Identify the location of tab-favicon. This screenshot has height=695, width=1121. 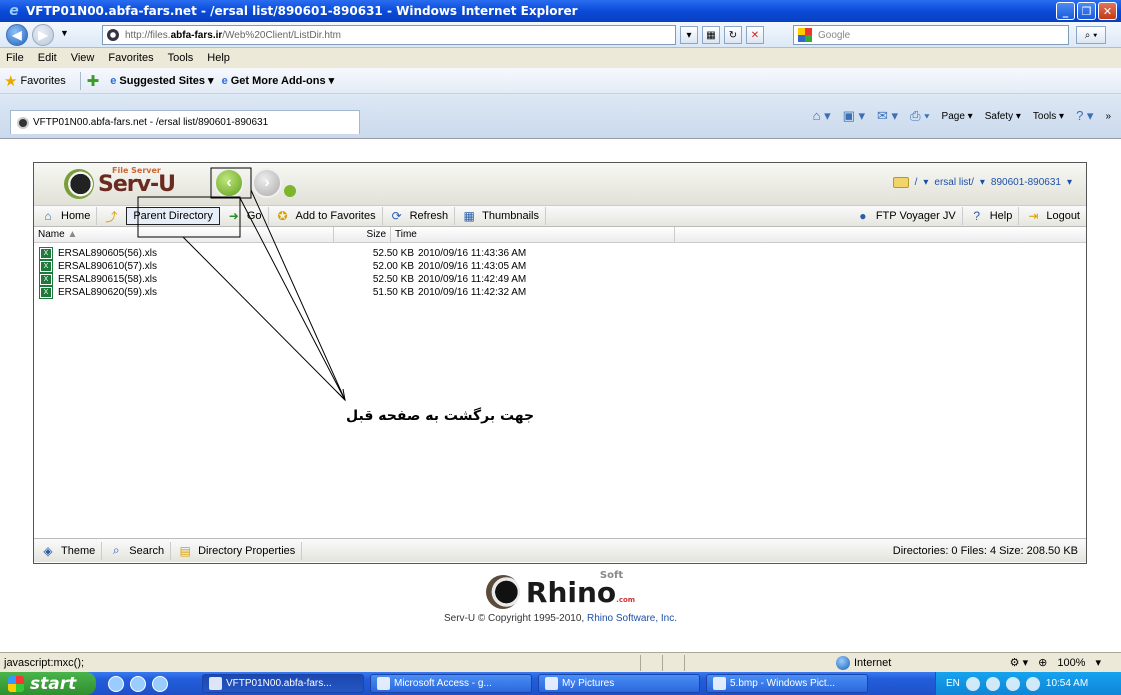
(23, 122).